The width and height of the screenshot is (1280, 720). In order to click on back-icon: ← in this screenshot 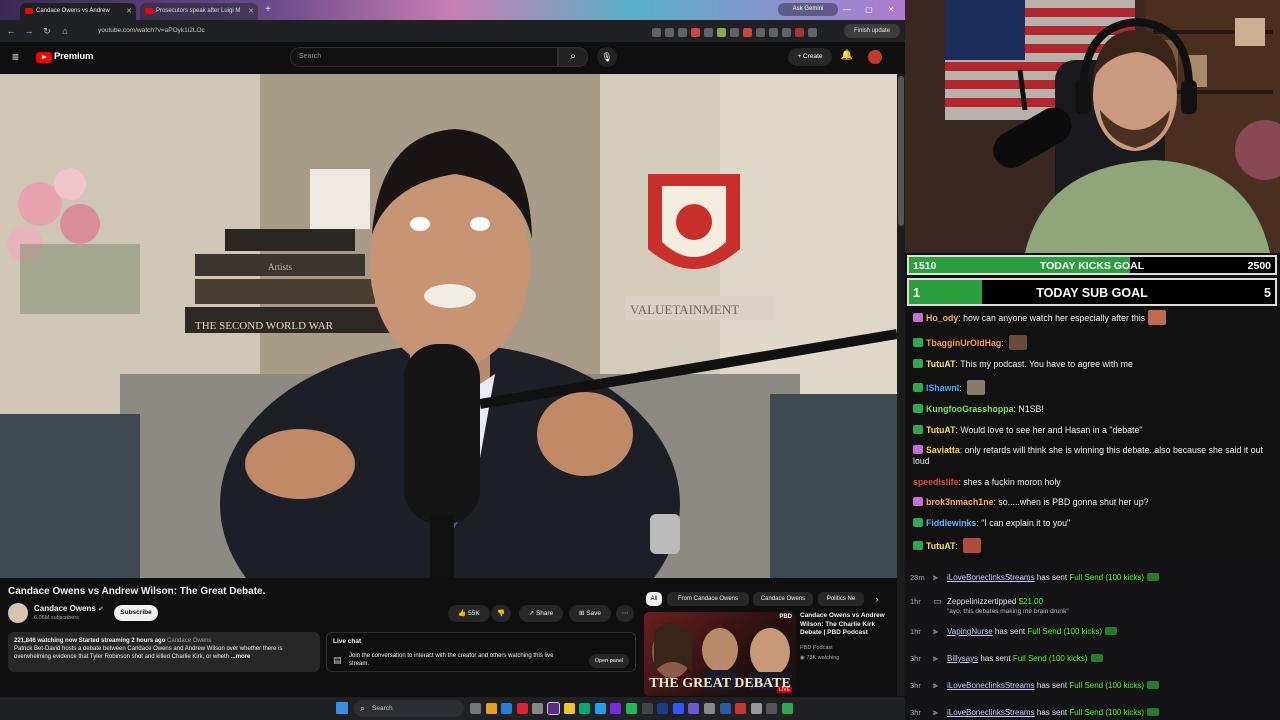, I will do `click(11, 31)`.